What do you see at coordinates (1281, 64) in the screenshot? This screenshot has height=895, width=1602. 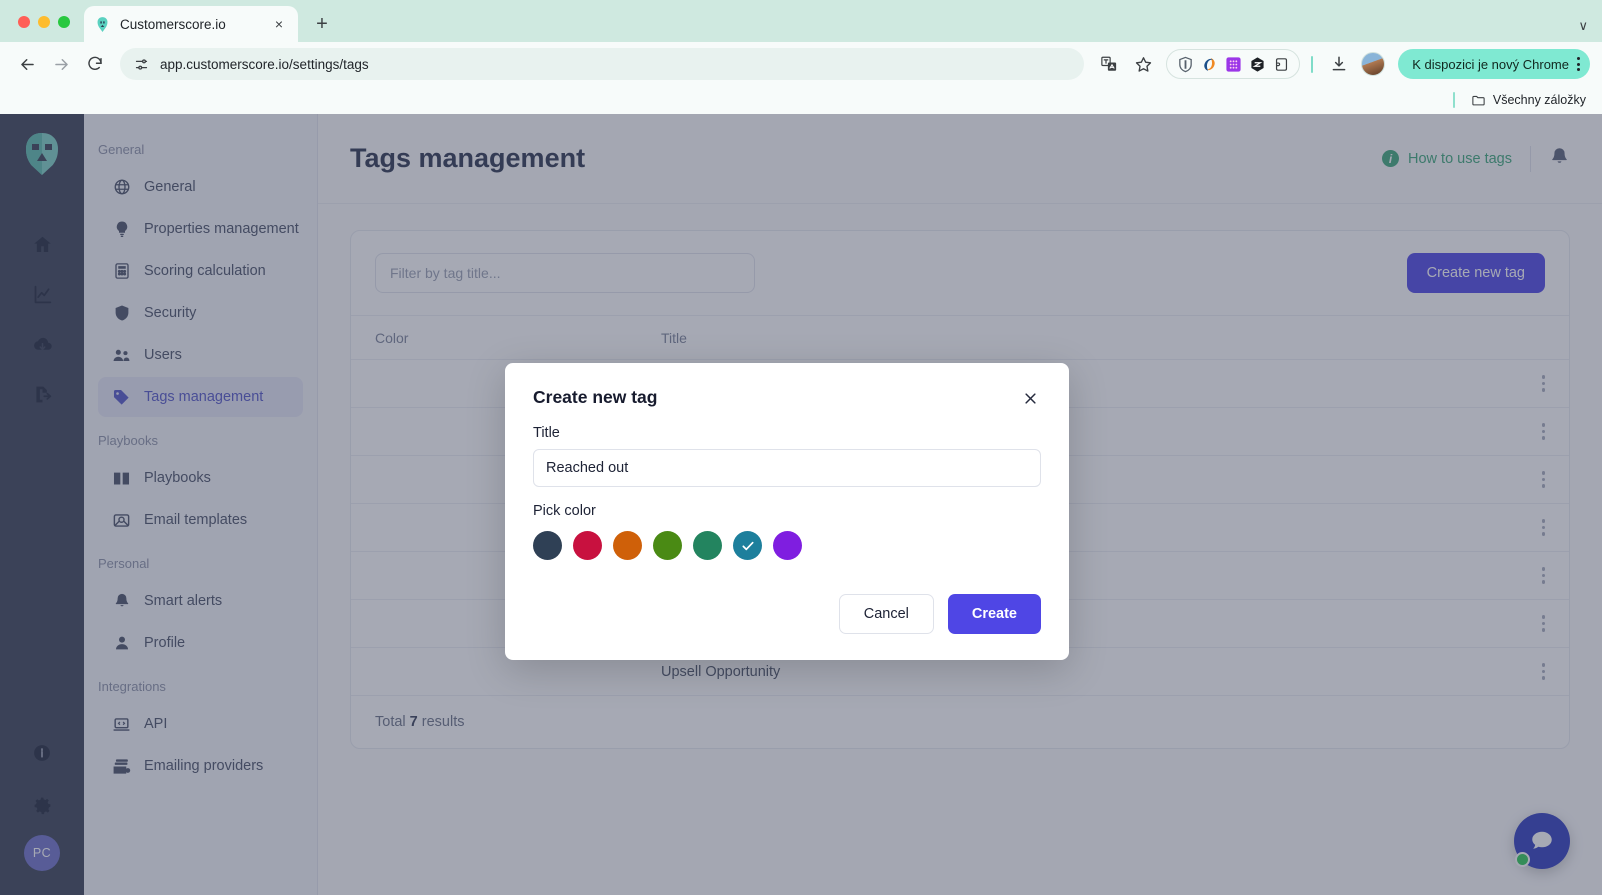 I see `puzzle-extension-icon` at bounding box center [1281, 64].